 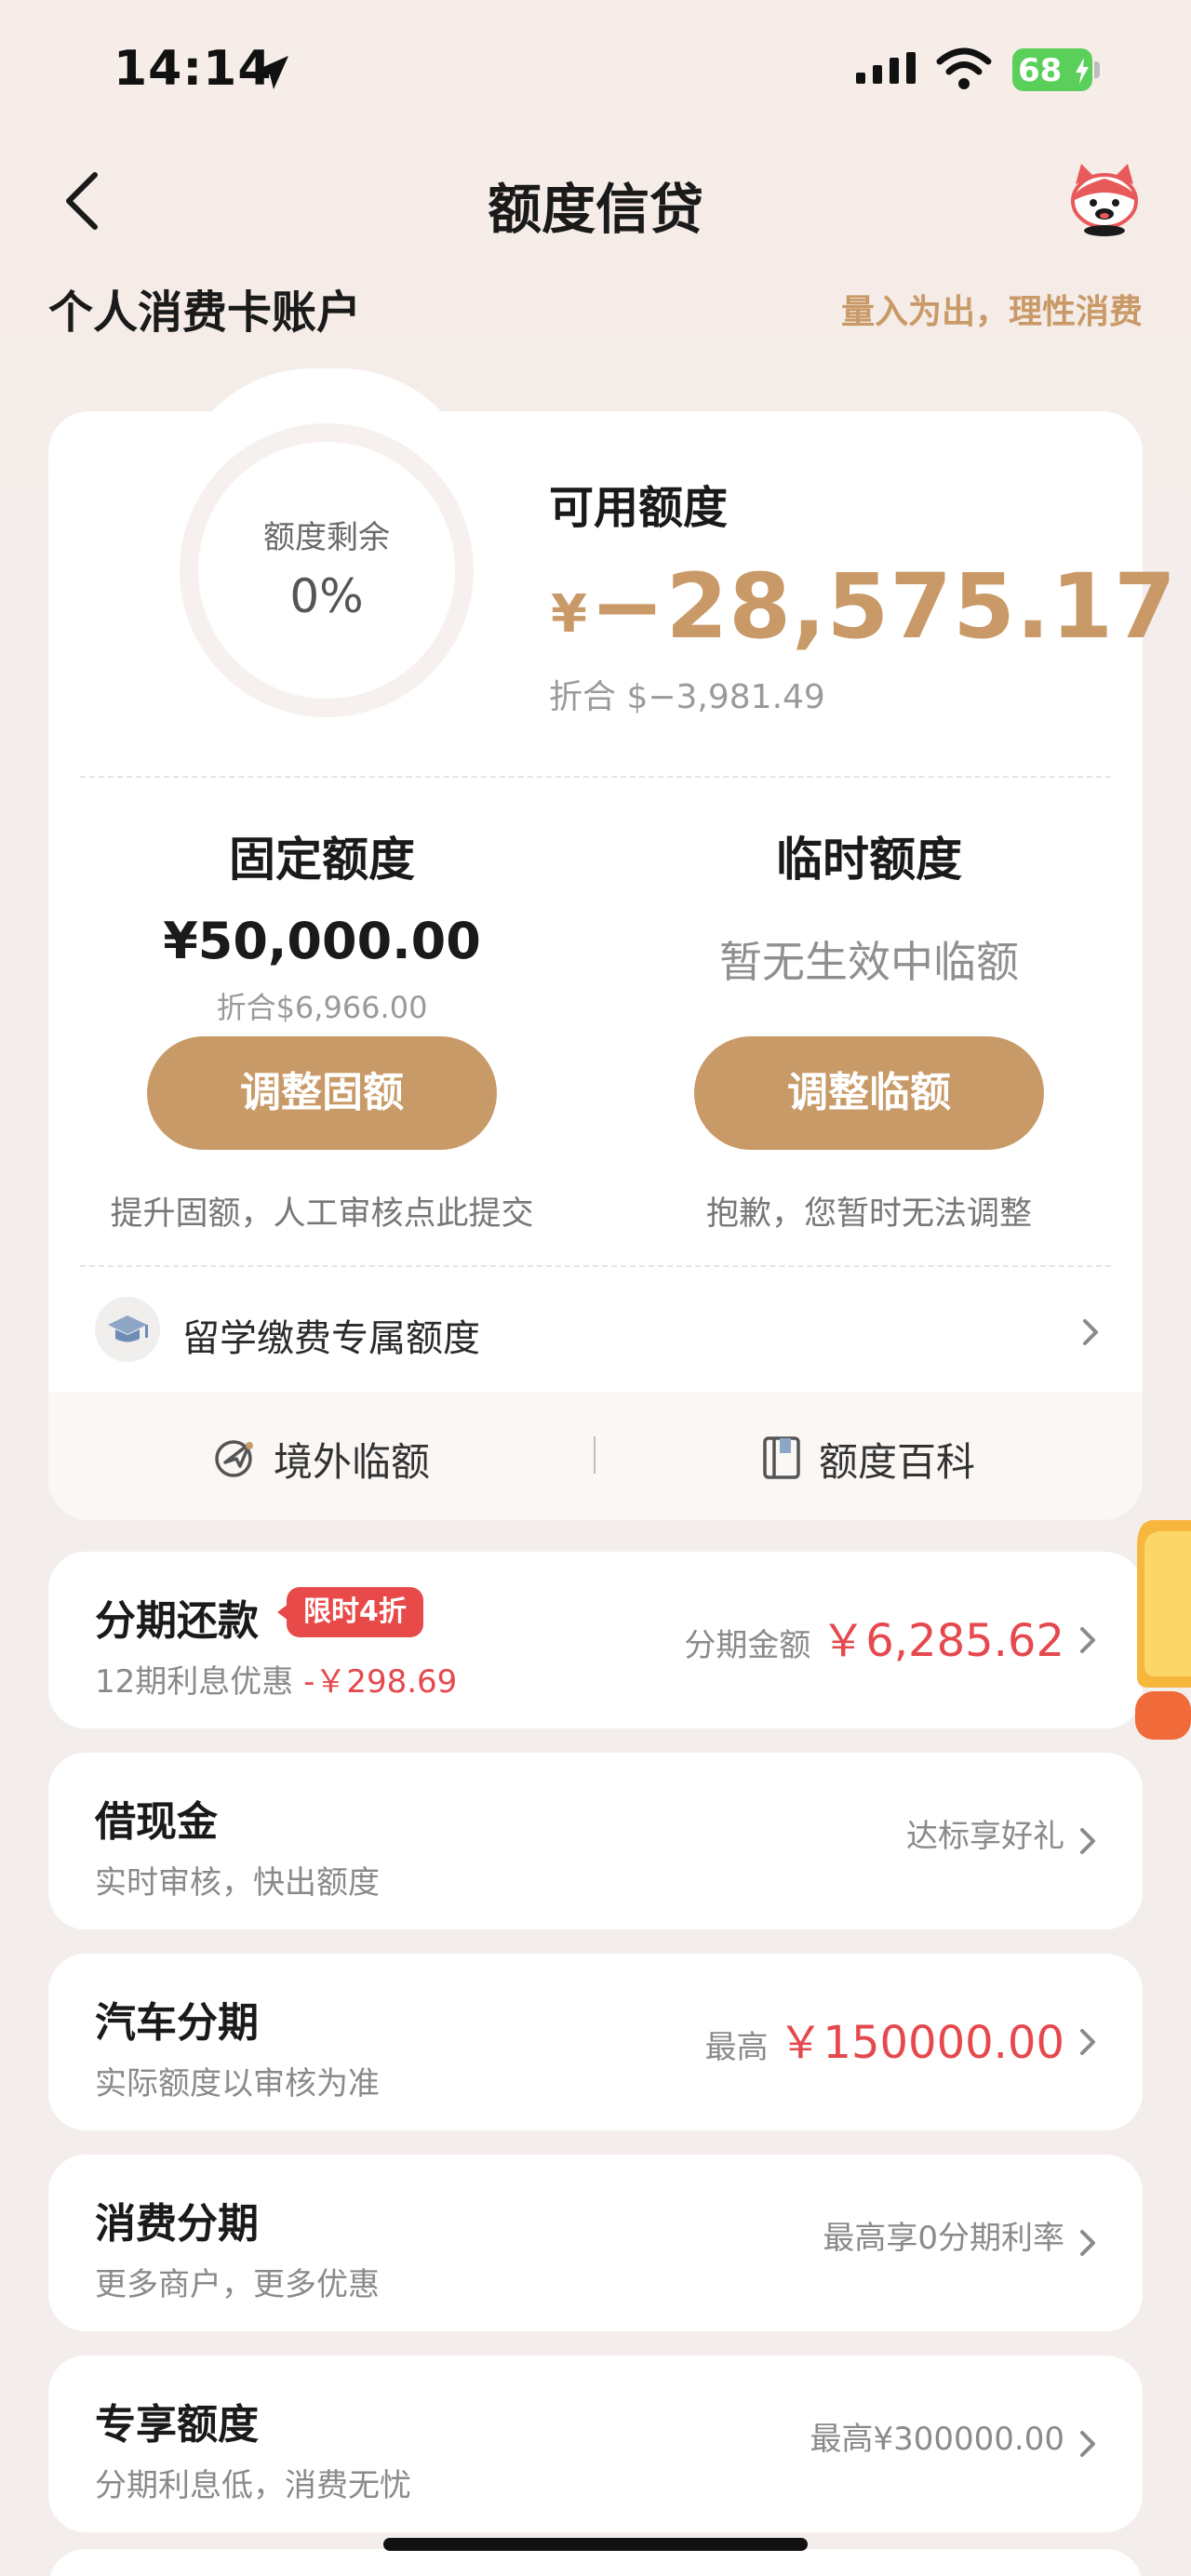 I want to click on card-subtitle: 分期利息低，消费无忧, so click(x=253, y=2485).